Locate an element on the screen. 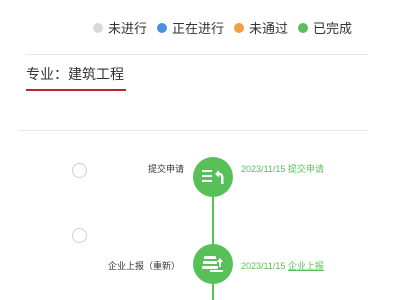 The width and height of the screenshot is (400, 300). step-2-node is located at coordinates (213, 264).